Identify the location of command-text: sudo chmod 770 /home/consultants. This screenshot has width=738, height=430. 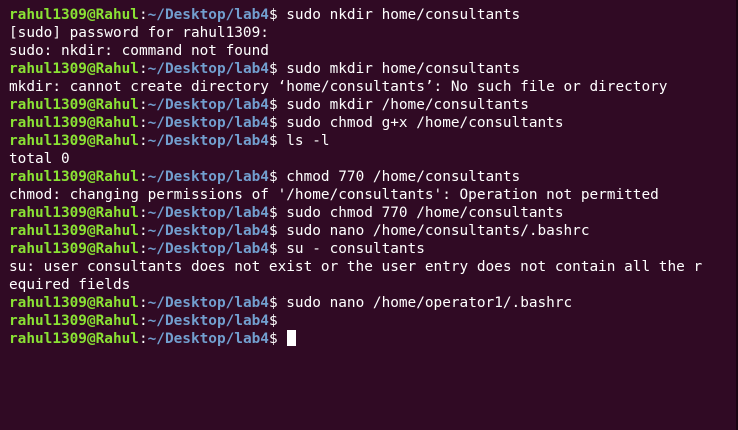
(425, 213).